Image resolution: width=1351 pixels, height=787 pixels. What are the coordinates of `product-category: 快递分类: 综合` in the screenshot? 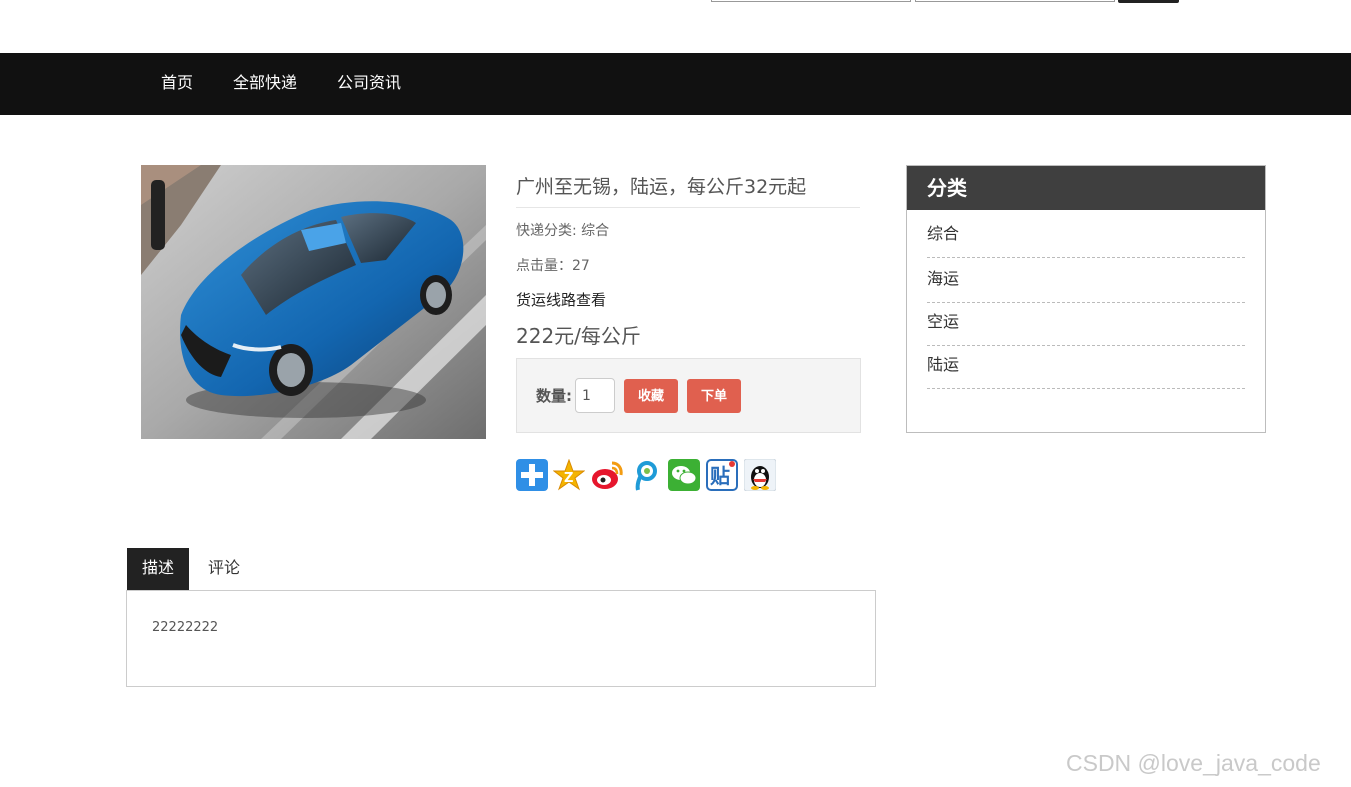 It's located at (563, 231).